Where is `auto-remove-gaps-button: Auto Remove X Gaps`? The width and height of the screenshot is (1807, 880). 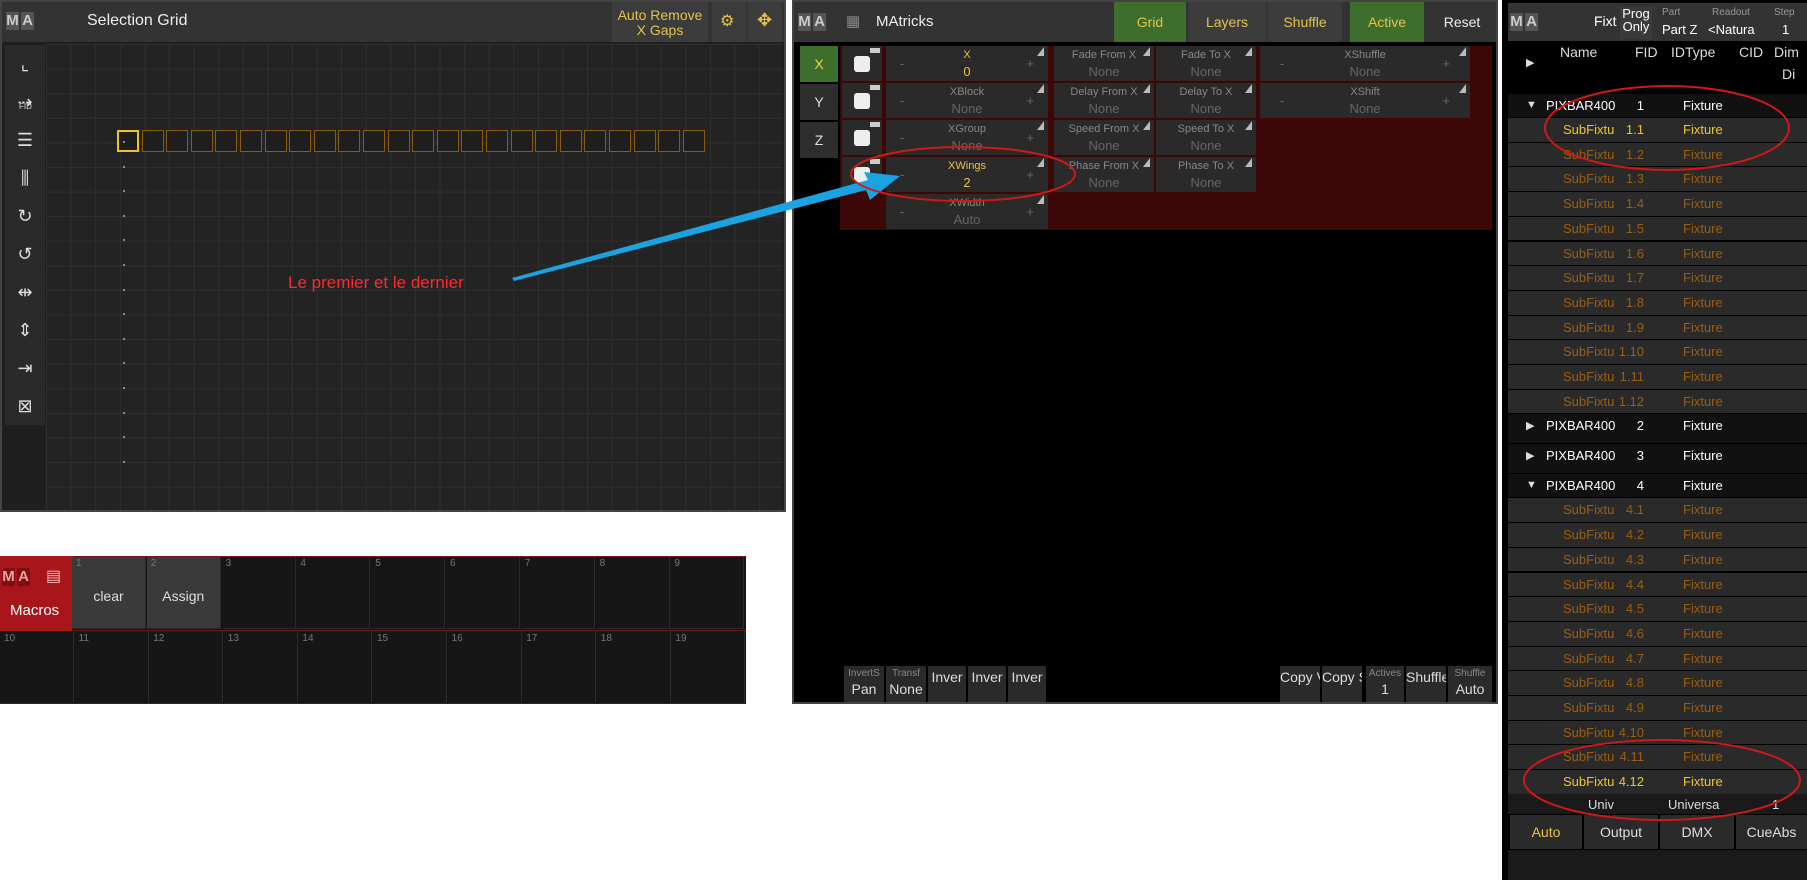 auto-remove-gaps-button: Auto Remove X Gaps is located at coordinates (660, 22).